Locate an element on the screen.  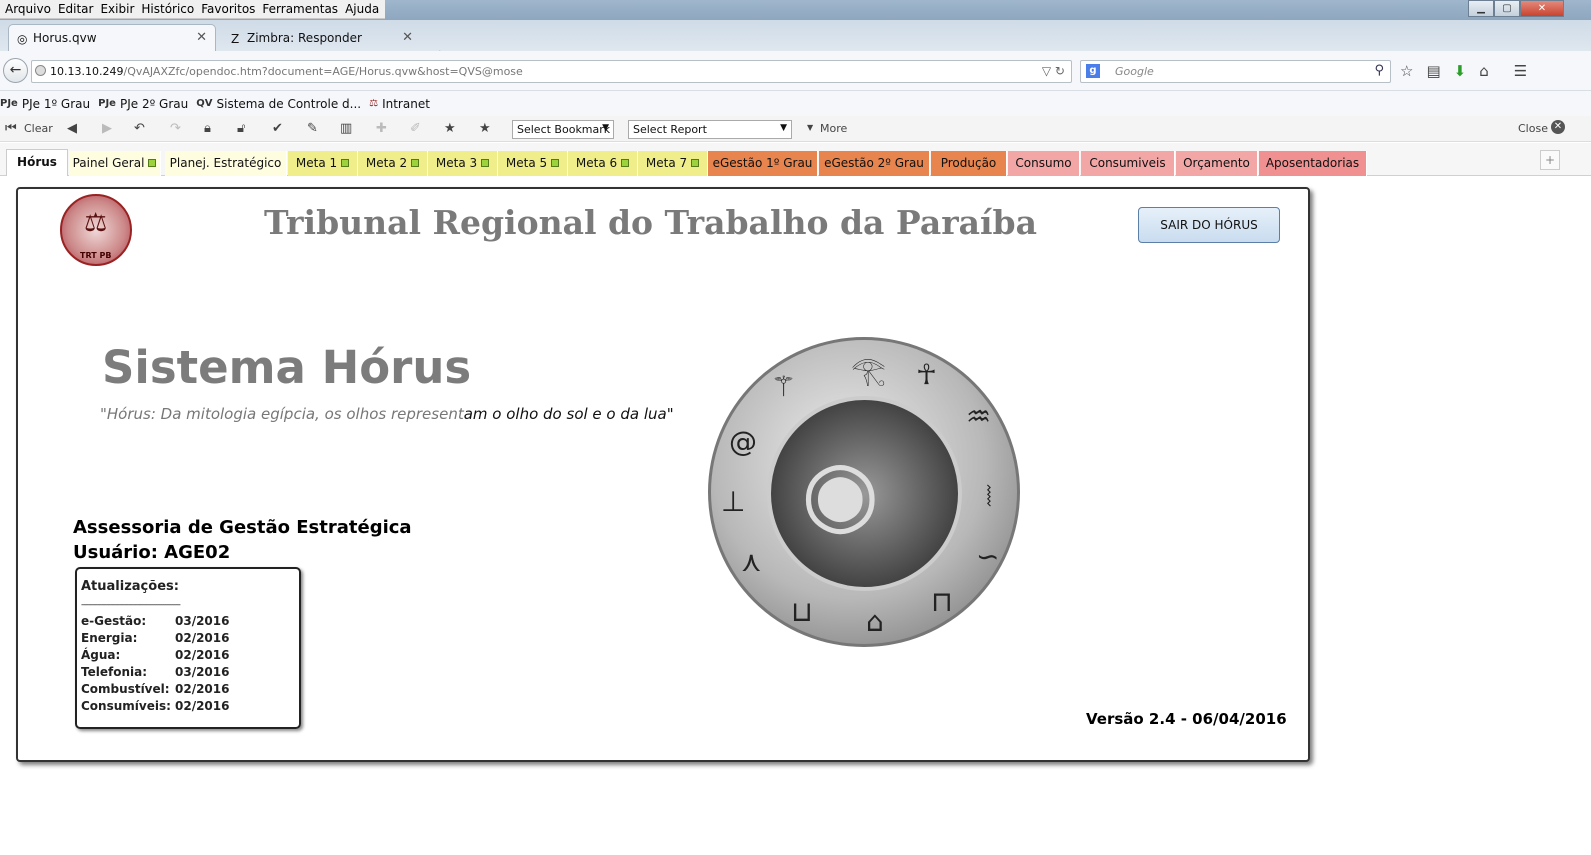
menu-historico: Histórico is located at coordinates (168, 9).